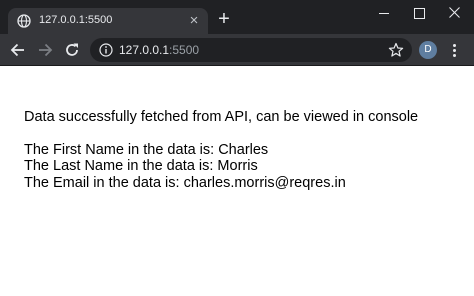 This screenshot has height=296, width=474. I want to click on new-tab-button: +, so click(224, 19).